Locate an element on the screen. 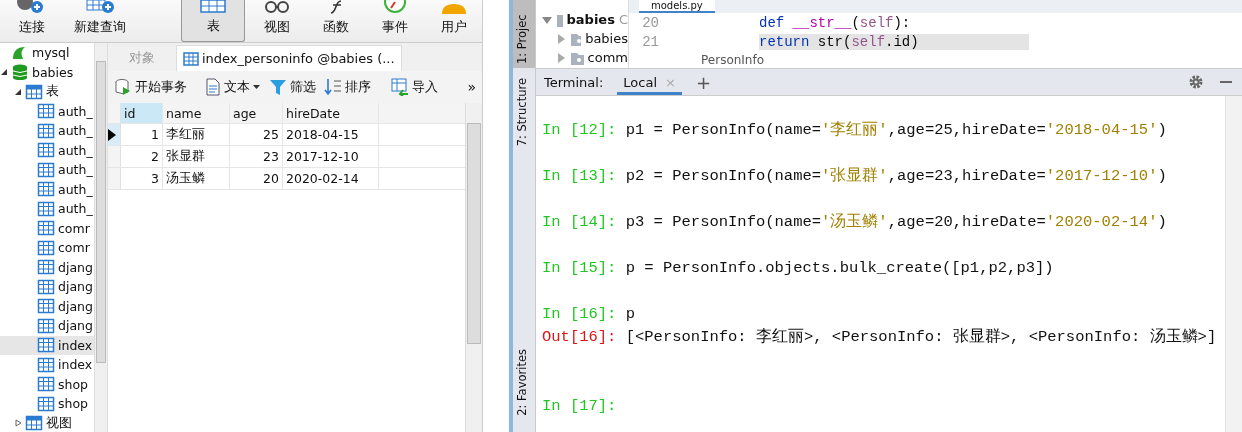  side-tab: 7: Structure is located at coordinates (524, 112).